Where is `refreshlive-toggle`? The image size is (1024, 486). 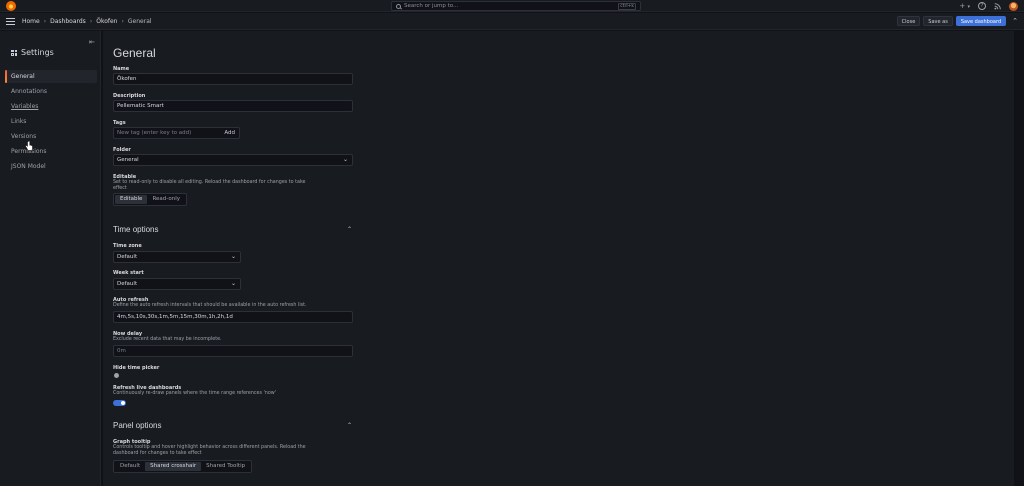 refreshlive-toggle is located at coordinates (119, 403).